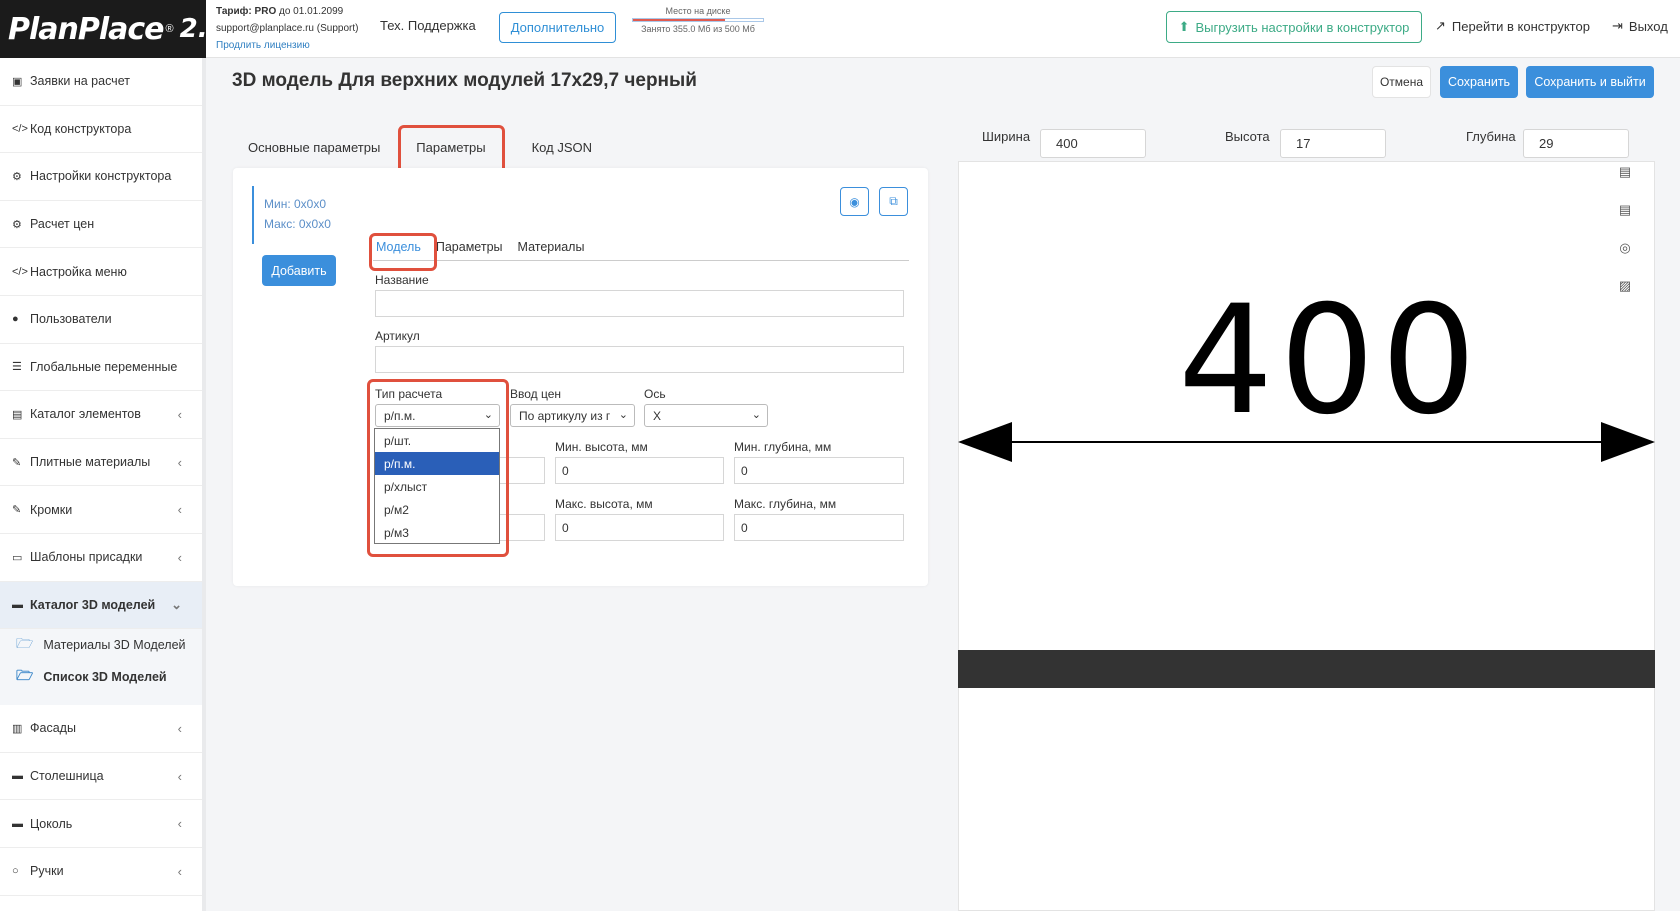 The image size is (1680, 911). I want to click on copy-icon: ⧉, so click(893, 201).